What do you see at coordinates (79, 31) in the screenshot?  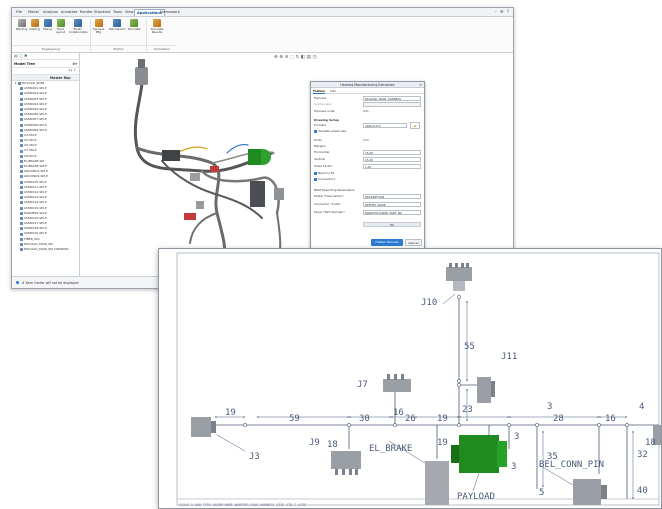 I see `ecad-label: ECAD Collaboration` at bounding box center [79, 31].